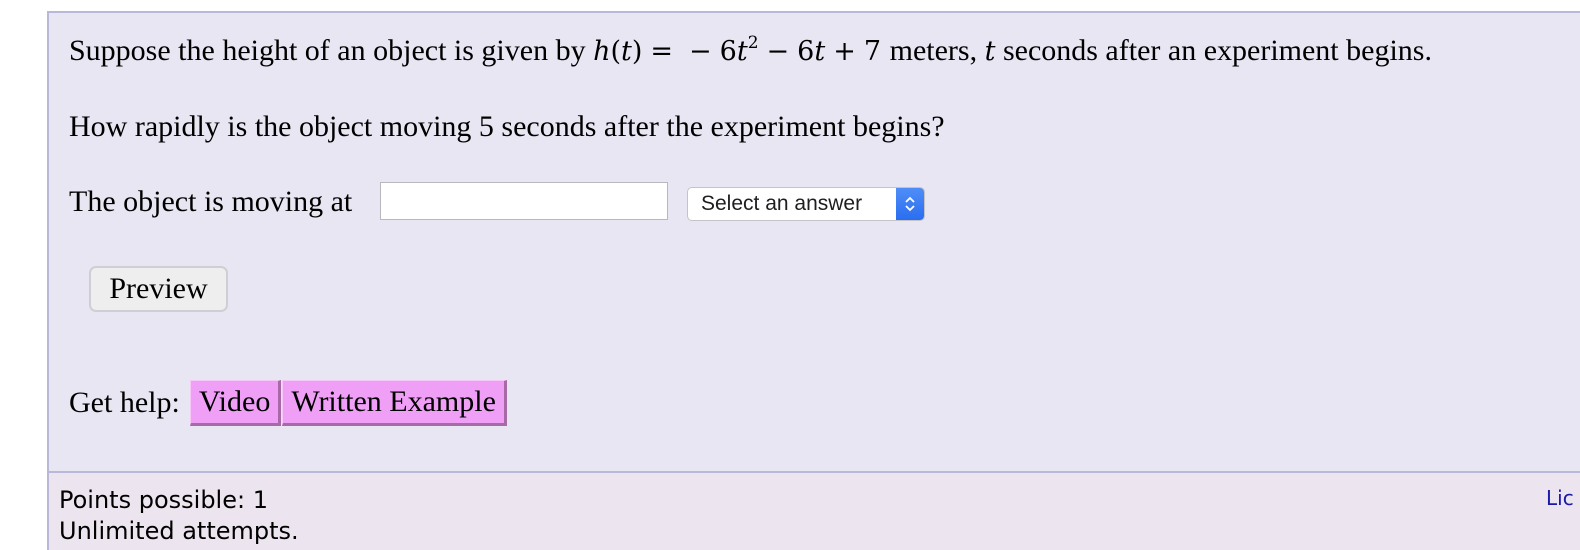 The width and height of the screenshot is (1580, 550). Describe the element at coordinates (872, 51) in the screenshot. I see `constant: 7` at that location.